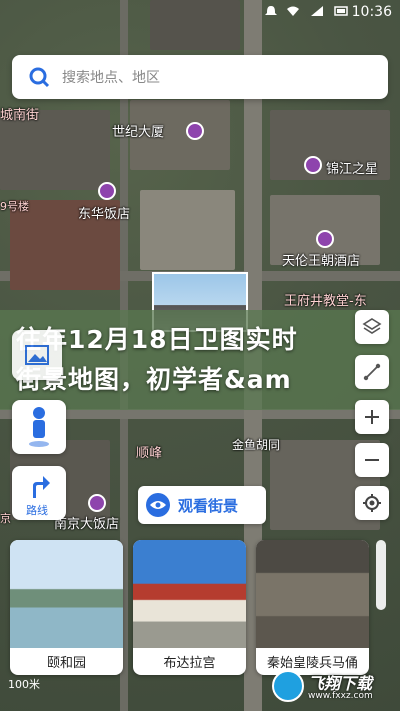  Describe the element at coordinates (39, 77) in the screenshot. I see `search-icon` at that location.